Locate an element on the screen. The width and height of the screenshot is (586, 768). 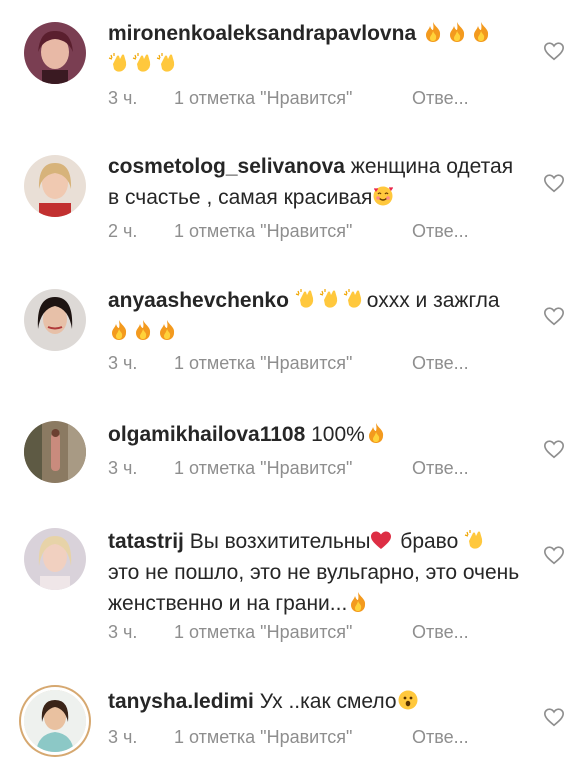
surprised-face-icon is located at coordinates (408, 700).